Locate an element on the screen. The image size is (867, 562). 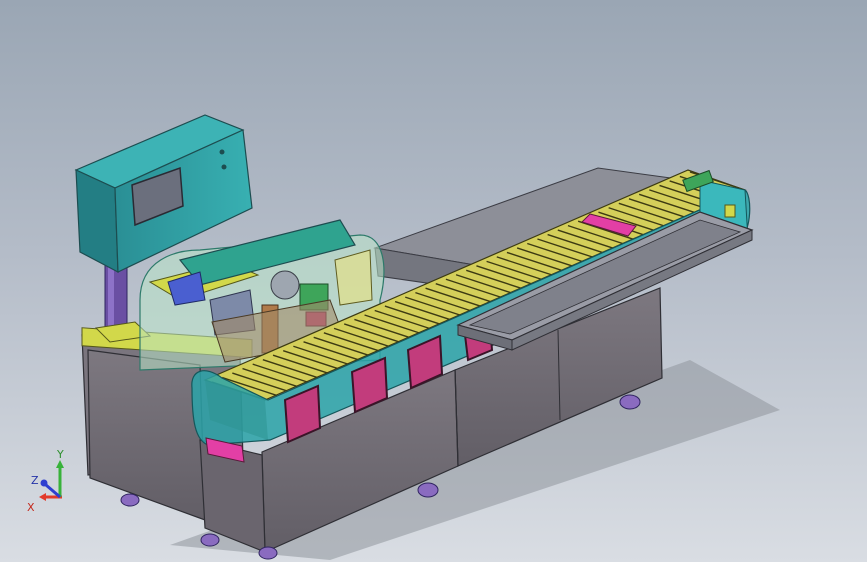
triad-z-axis is located at coordinates (53, 491).